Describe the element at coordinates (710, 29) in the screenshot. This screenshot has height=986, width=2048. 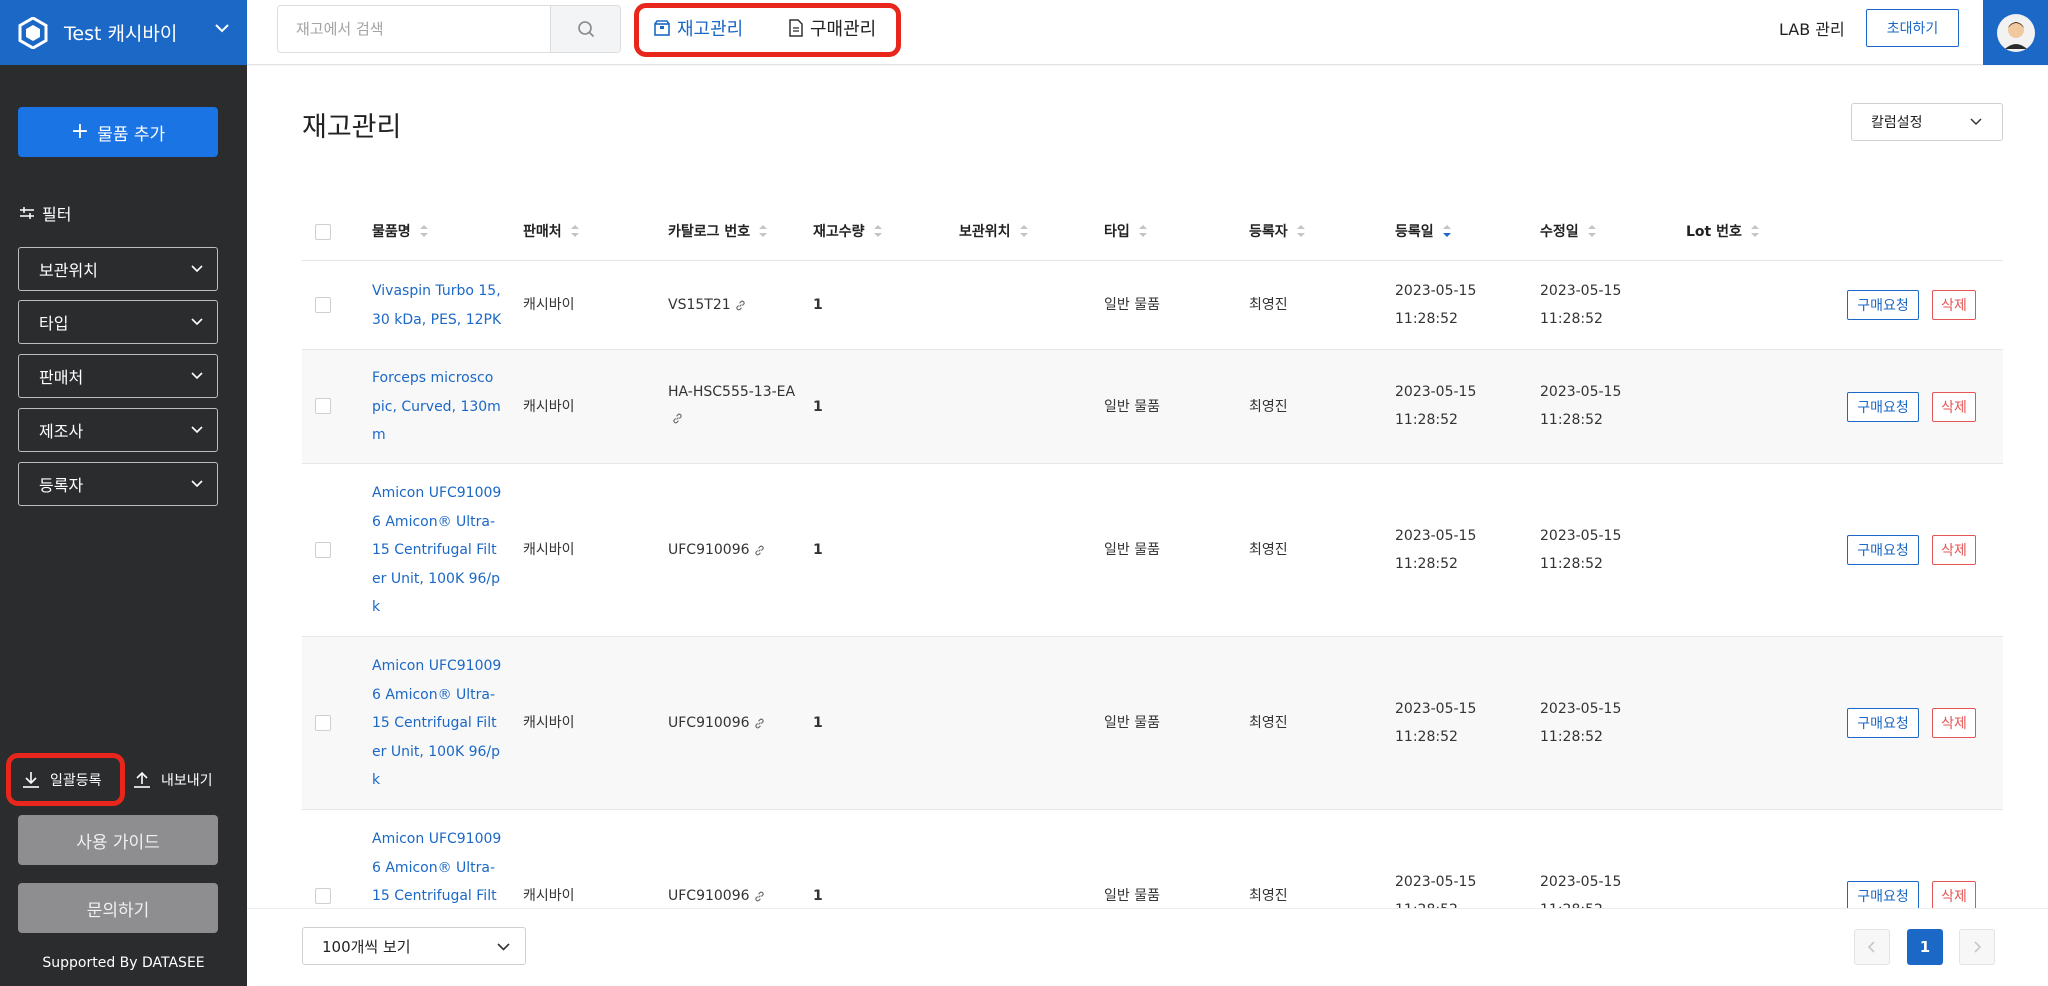
I see `tab-inventory-label: 재고관리` at that location.